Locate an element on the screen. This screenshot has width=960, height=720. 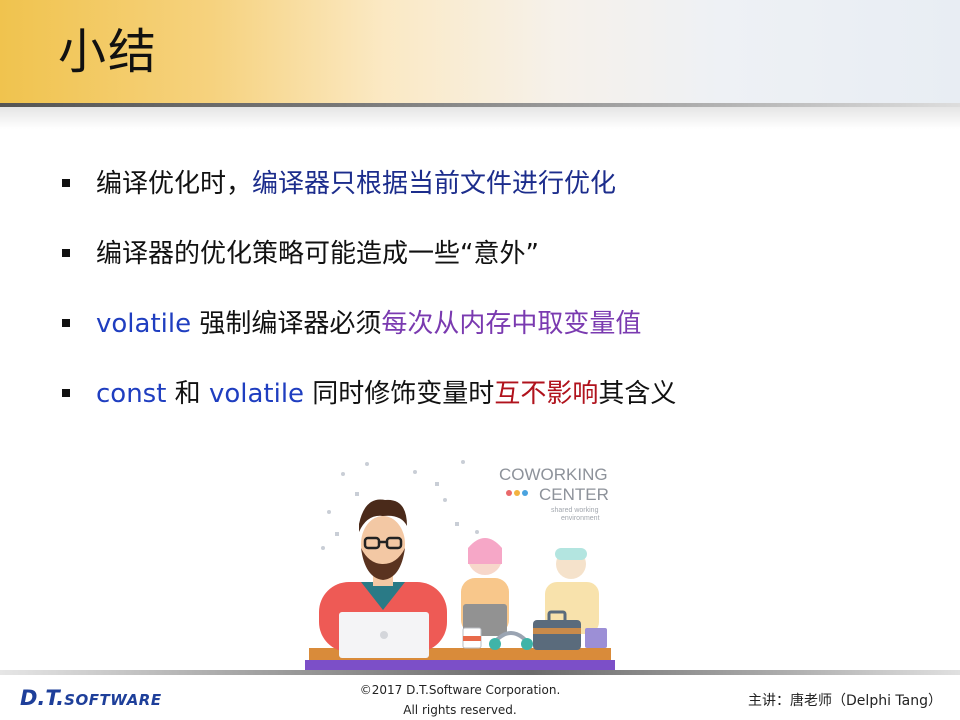
bullet-item: 编译优化时，编译器只根据当前文件进行优化 is located at coordinates (490, 197).